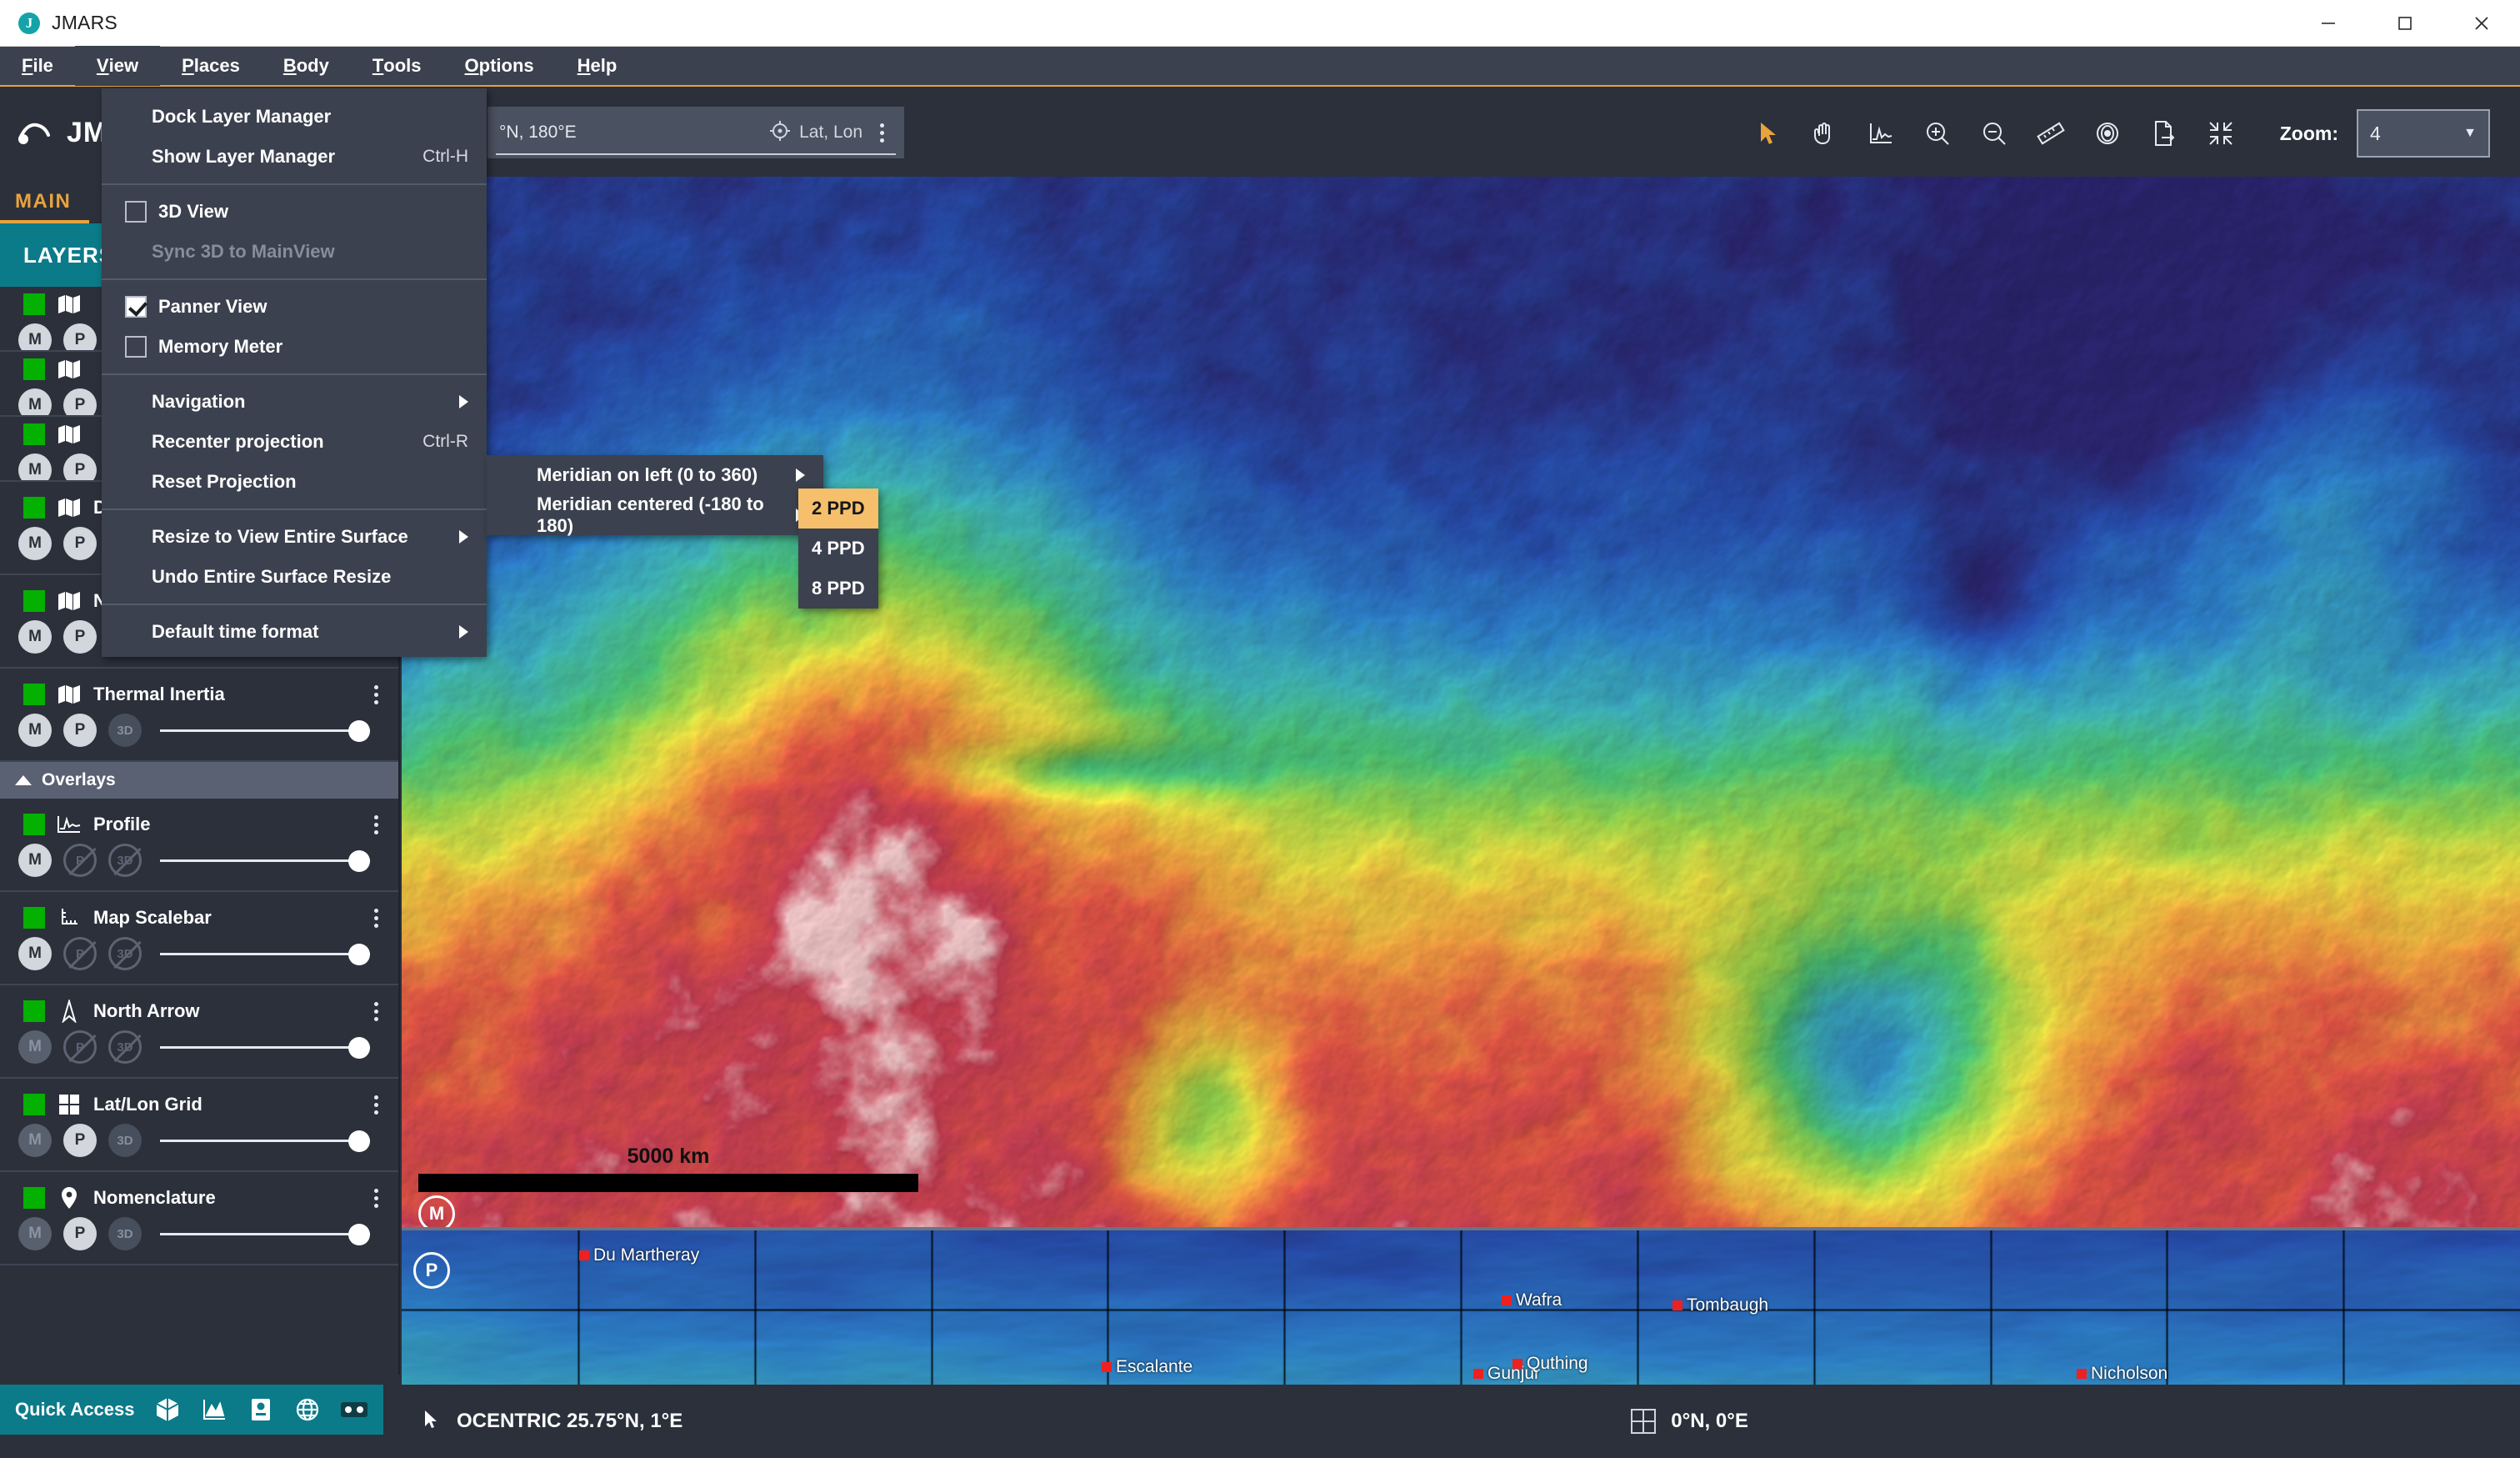 Image resolution: width=2520 pixels, height=1458 pixels. What do you see at coordinates (2164, 133) in the screenshot?
I see `export-page-icon` at bounding box center [2164, 133].